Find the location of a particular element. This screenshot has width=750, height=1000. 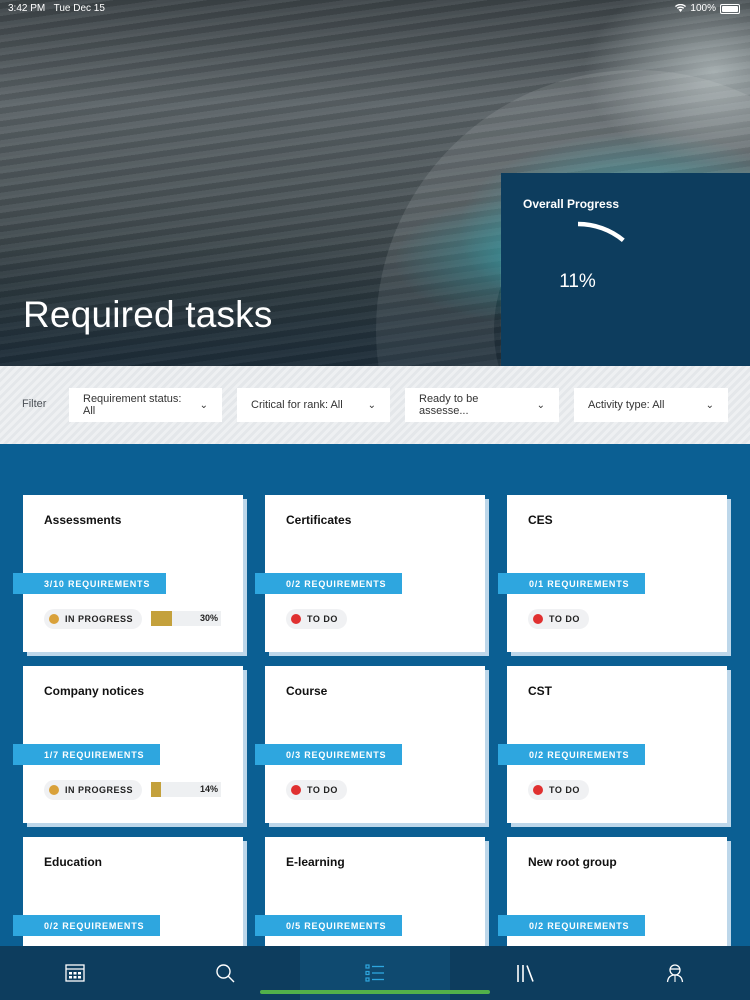

overall-progress-gauge is located at coordinates (601, 232).